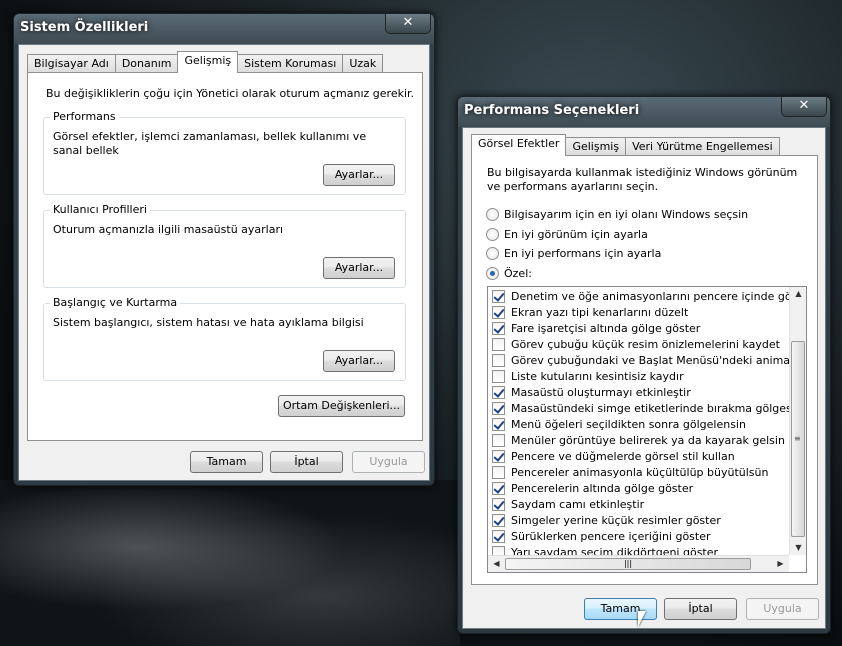 The width and height of the screenshot is (842, 646). I want to click on tab-visual-effects: Görsel Efektler, so click(519, 145).